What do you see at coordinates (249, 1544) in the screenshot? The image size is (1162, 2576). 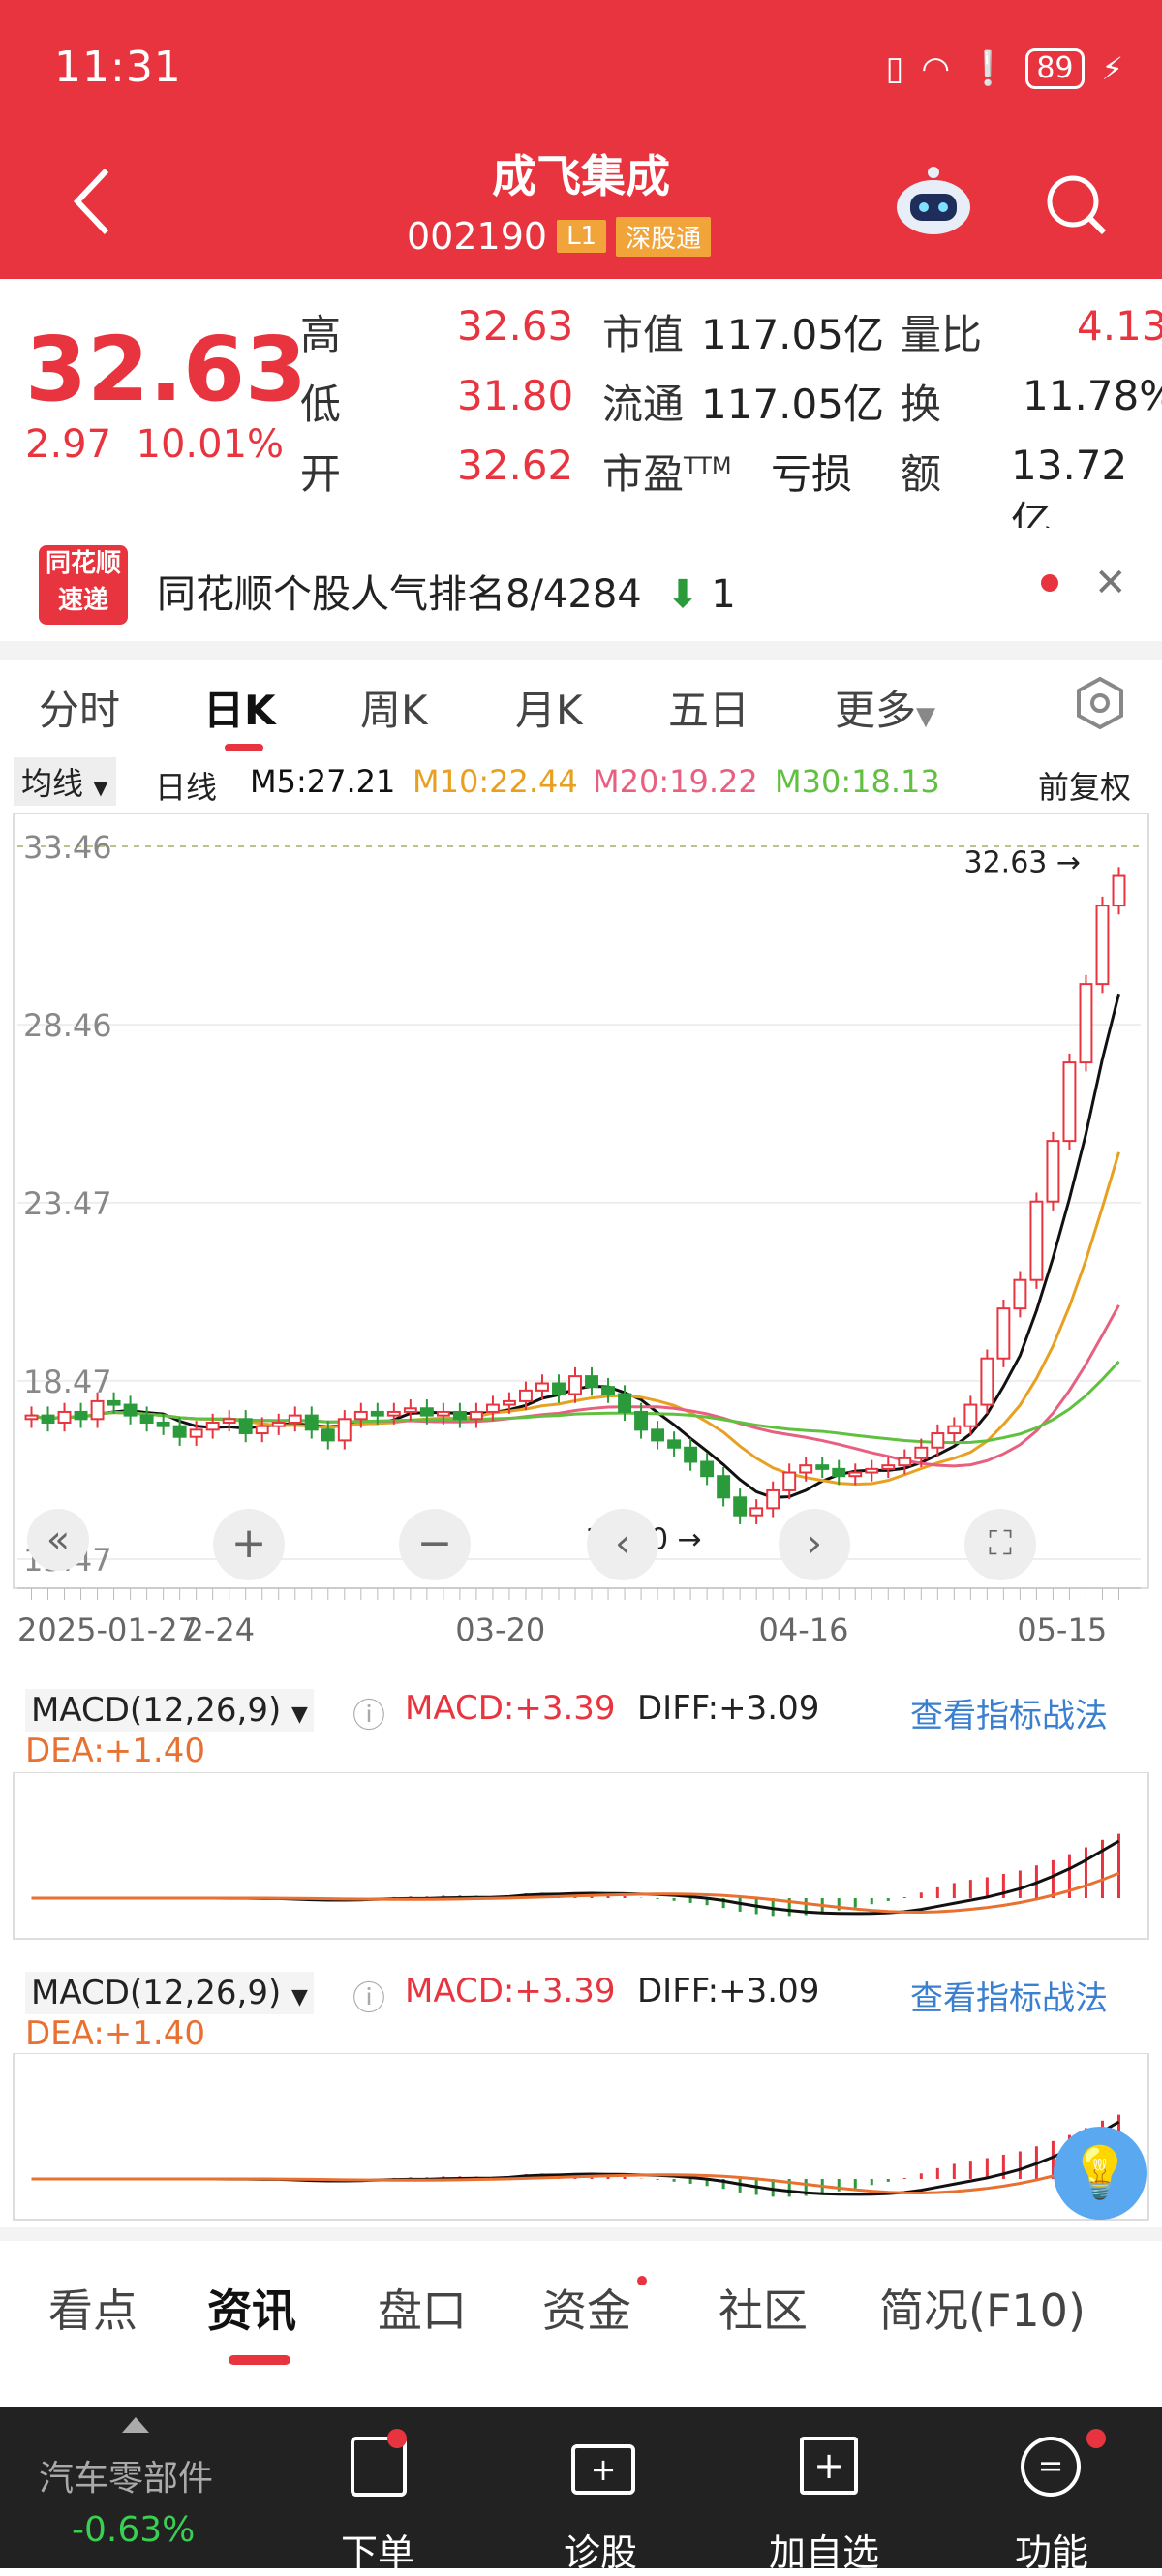 I see `zoom-in-icon: +` at bounding box center [249, 1544].